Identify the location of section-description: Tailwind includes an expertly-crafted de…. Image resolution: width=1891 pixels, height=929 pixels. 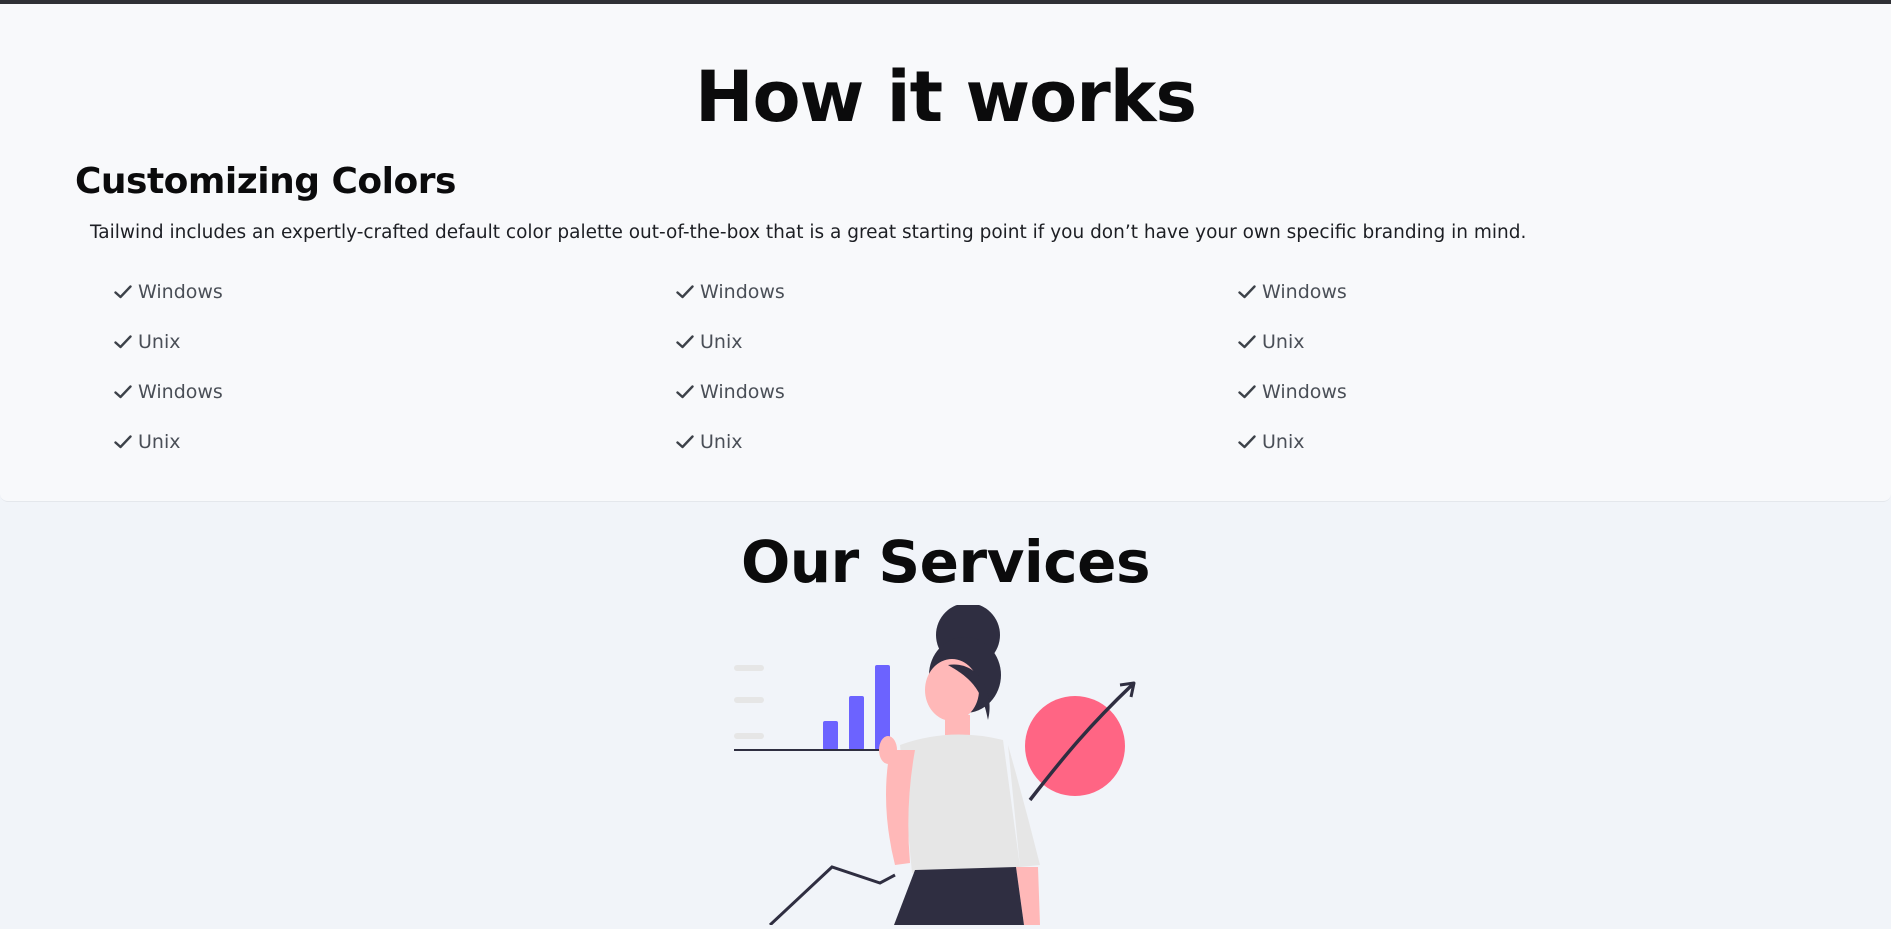
(808, 232).